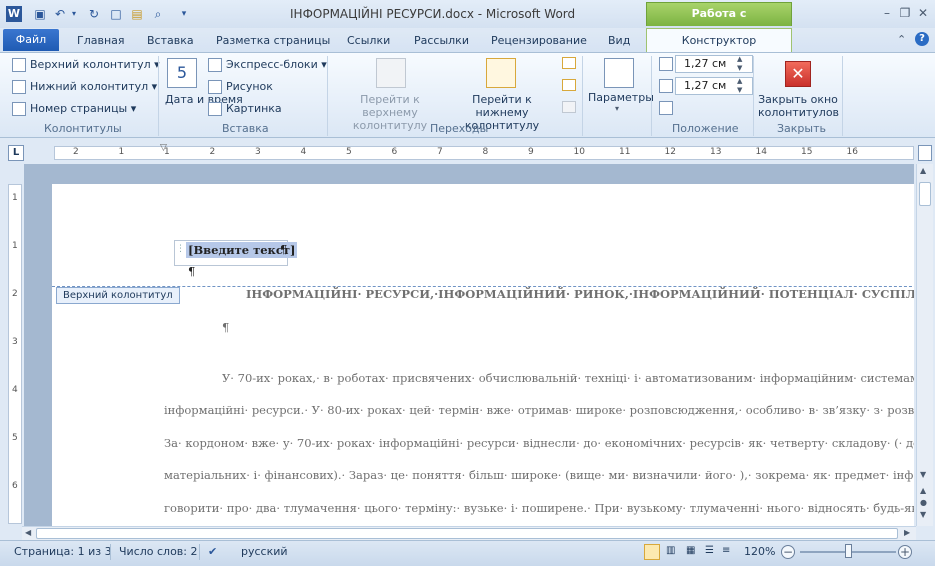 This screenshot has width=935, height=566. Describe the element at coordinates (19, 65) in the screenshot. I see `header-icon` at that location.